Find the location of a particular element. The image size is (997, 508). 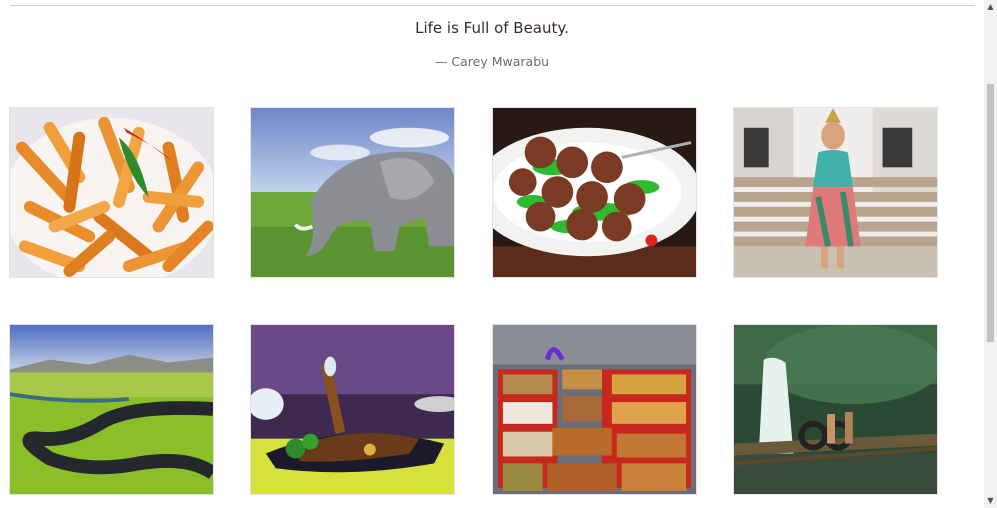

quote-author: — Carey Mwarabu is located at coordinates (492, 61).